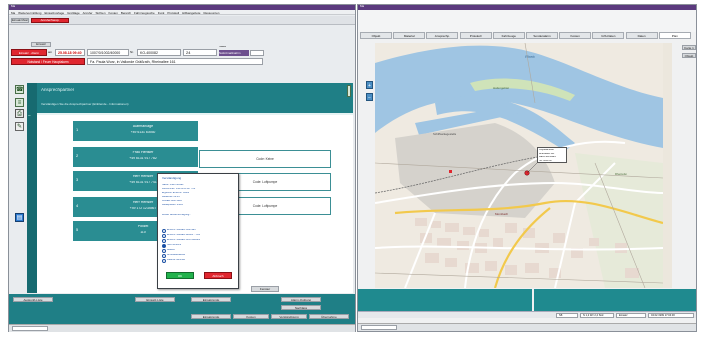 Image resolution: width=701 pixels, height=340 pixels. I want to click on map-status-2: N 1,2 Wz 2,4 Süd, so click(597, 315).